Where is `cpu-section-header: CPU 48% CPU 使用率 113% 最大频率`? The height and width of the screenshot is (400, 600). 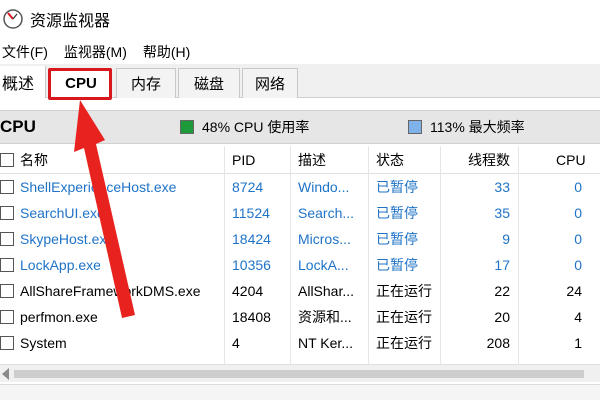
cpu-section-header: CPU 48% CPU 使用率 113% 最大频率 is located at coordinates (300, 127).